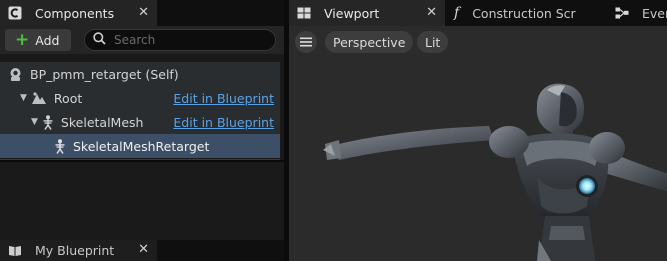 This screenshot has height=261, width=667. What do you see at coordinates (47, 40) in the screenshot?
I see `add-label: Add` at bounding box center [47, 40].